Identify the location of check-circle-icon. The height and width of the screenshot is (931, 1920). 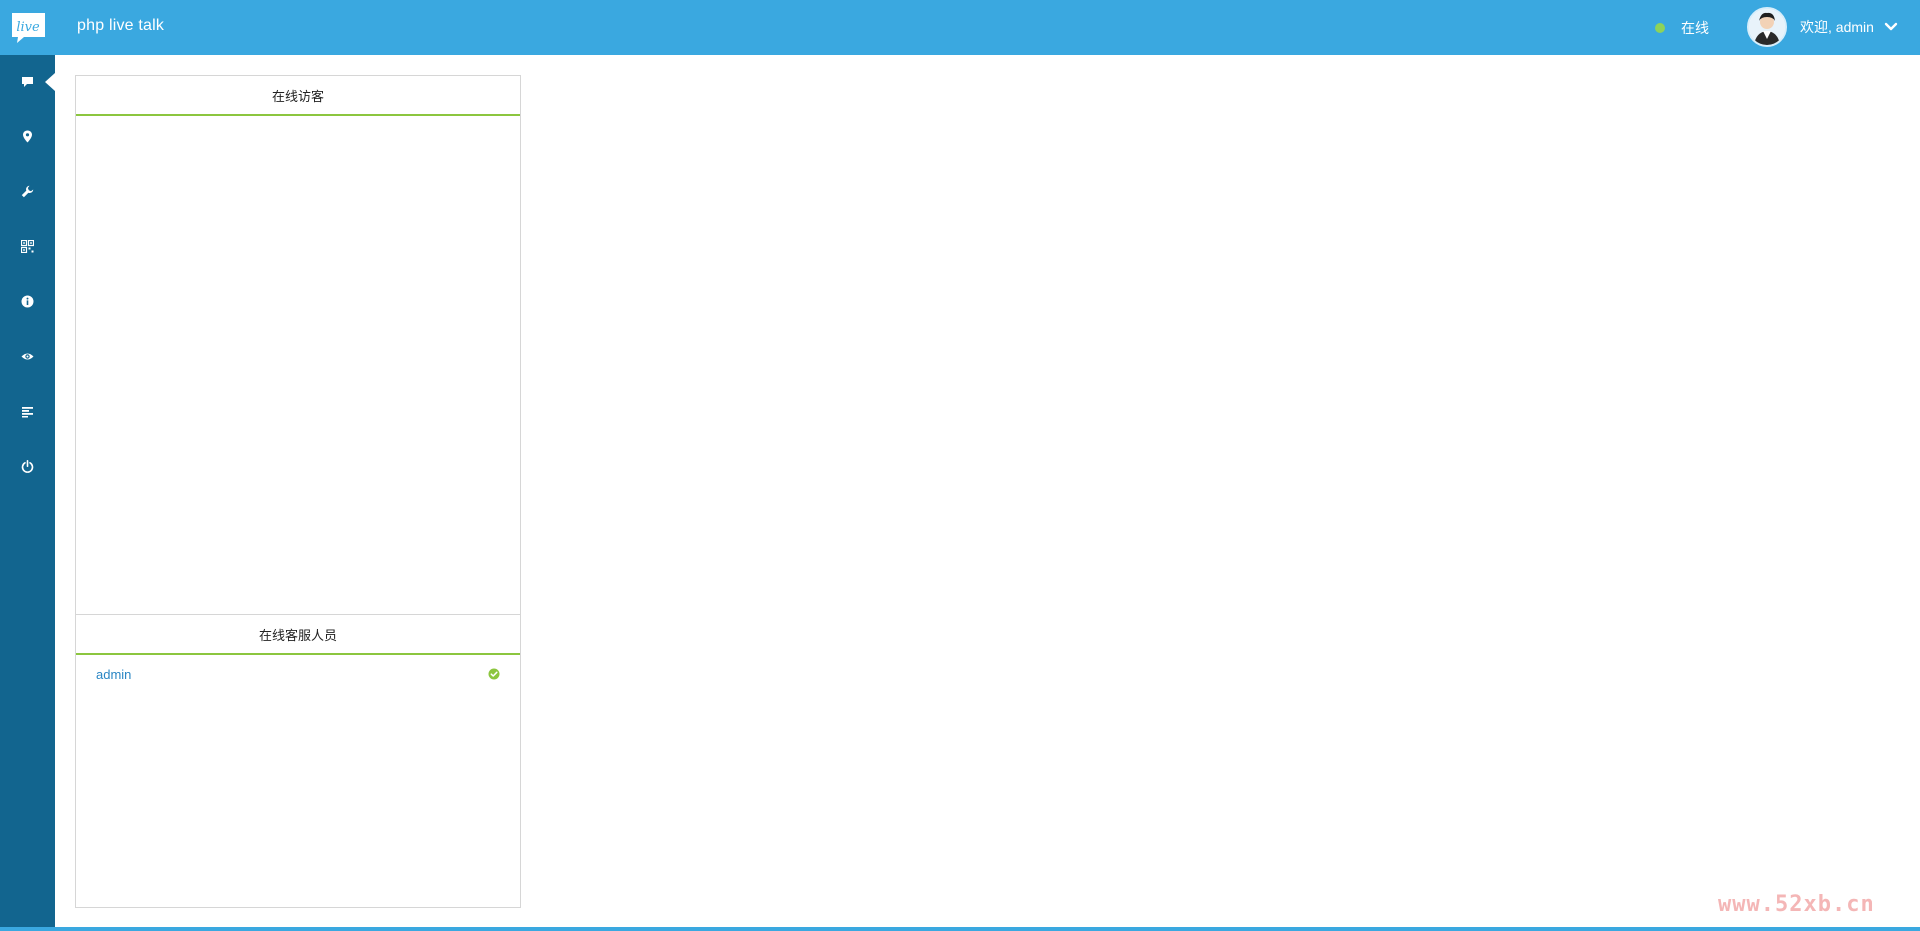
(494, 674).